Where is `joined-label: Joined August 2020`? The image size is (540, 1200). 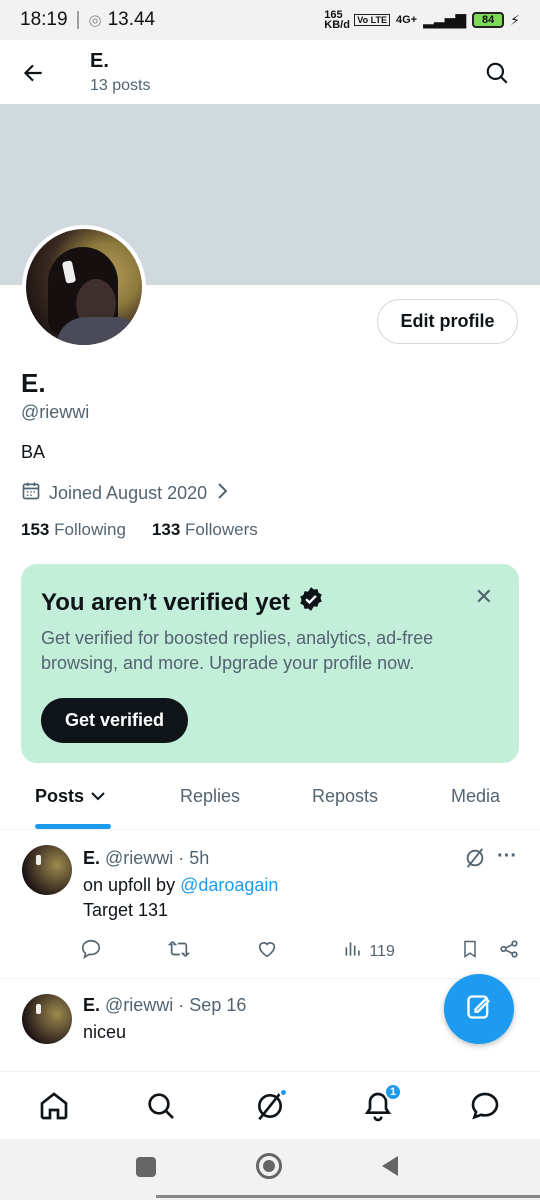
joined-label: Joined August 2020 is located at coordinates (128, 493).